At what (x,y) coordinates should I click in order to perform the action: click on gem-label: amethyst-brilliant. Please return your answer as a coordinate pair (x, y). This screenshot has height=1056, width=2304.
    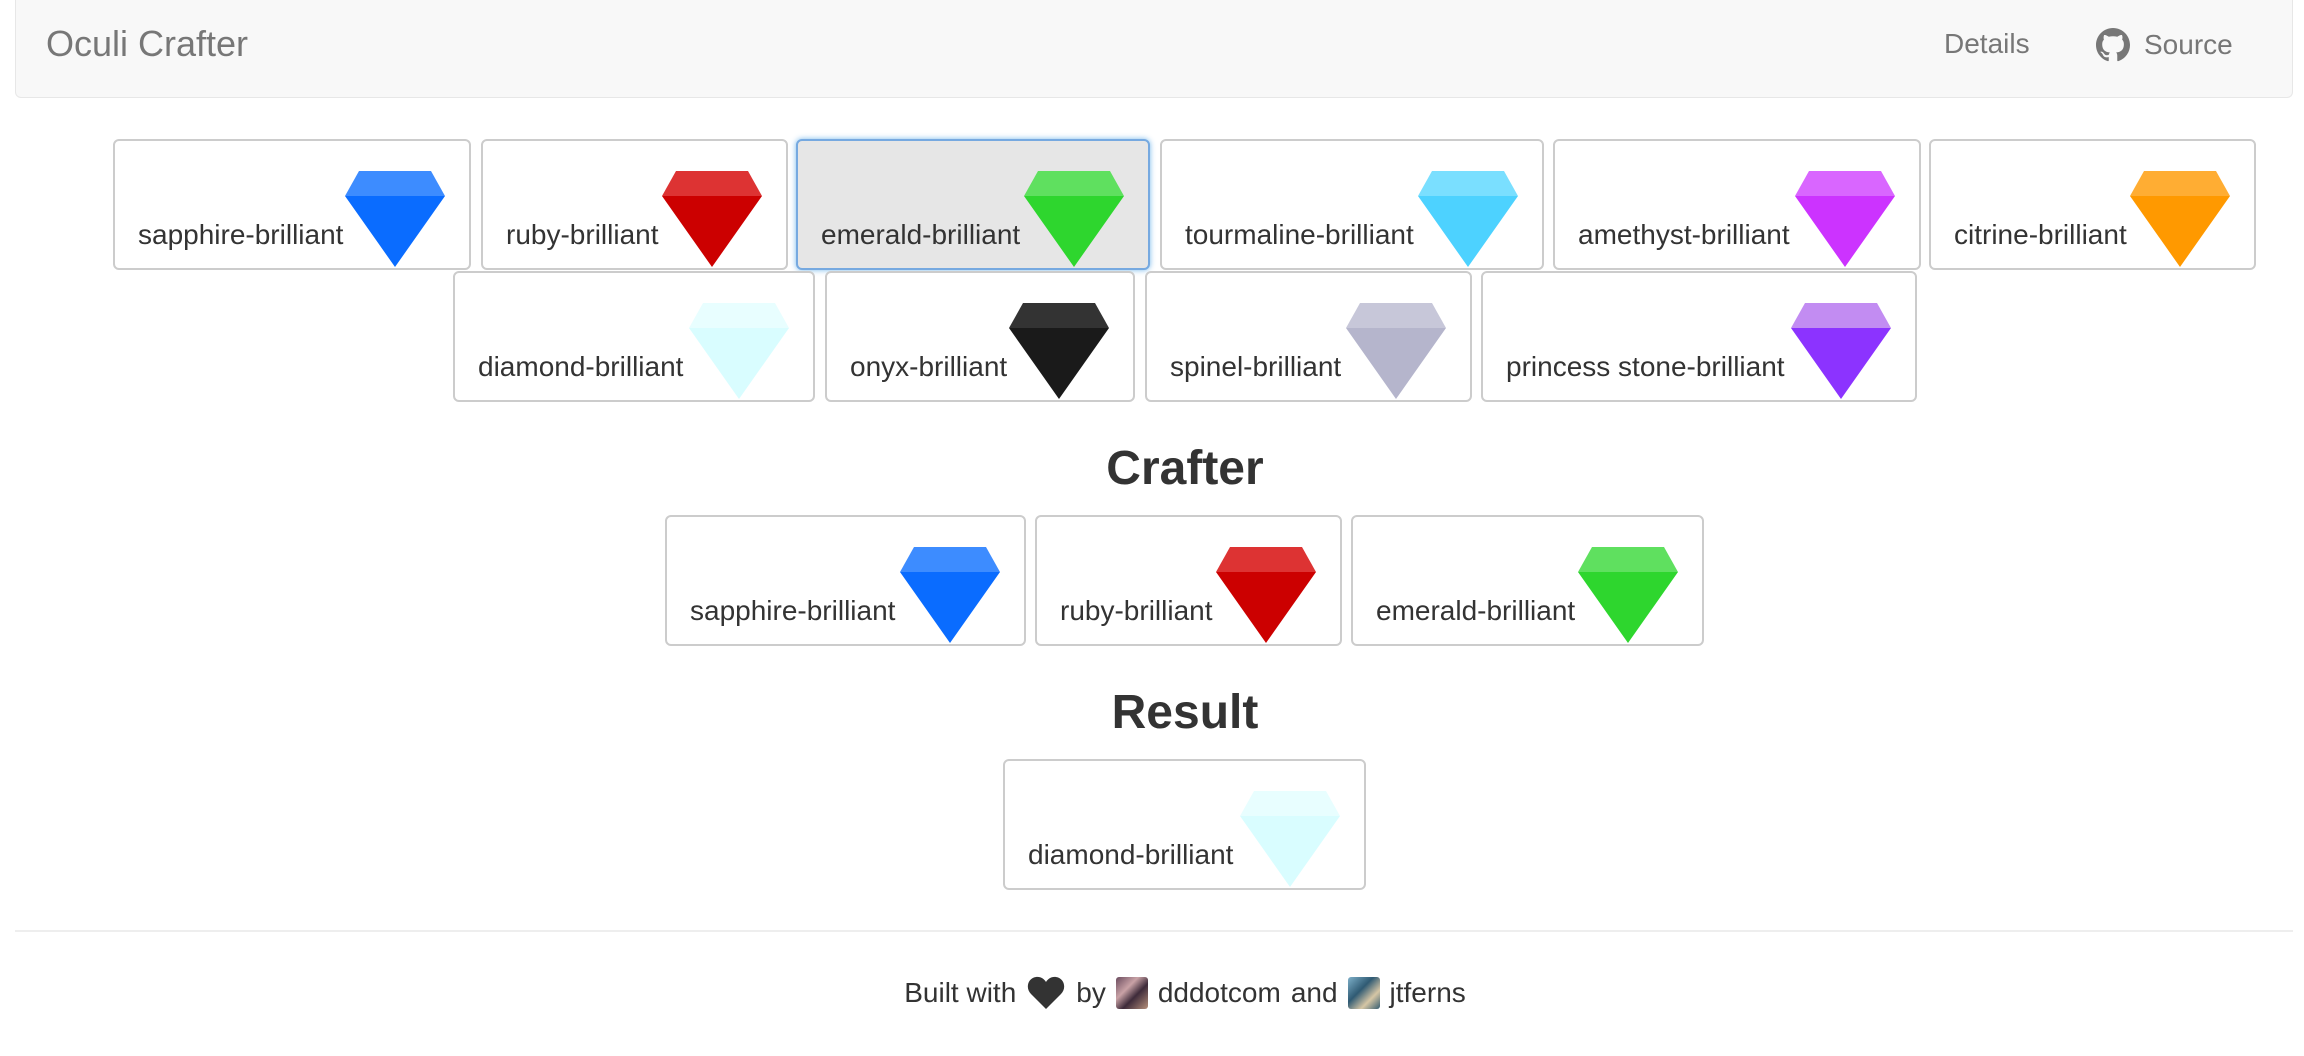
    Looking at the image, I should click on (1684, 234).